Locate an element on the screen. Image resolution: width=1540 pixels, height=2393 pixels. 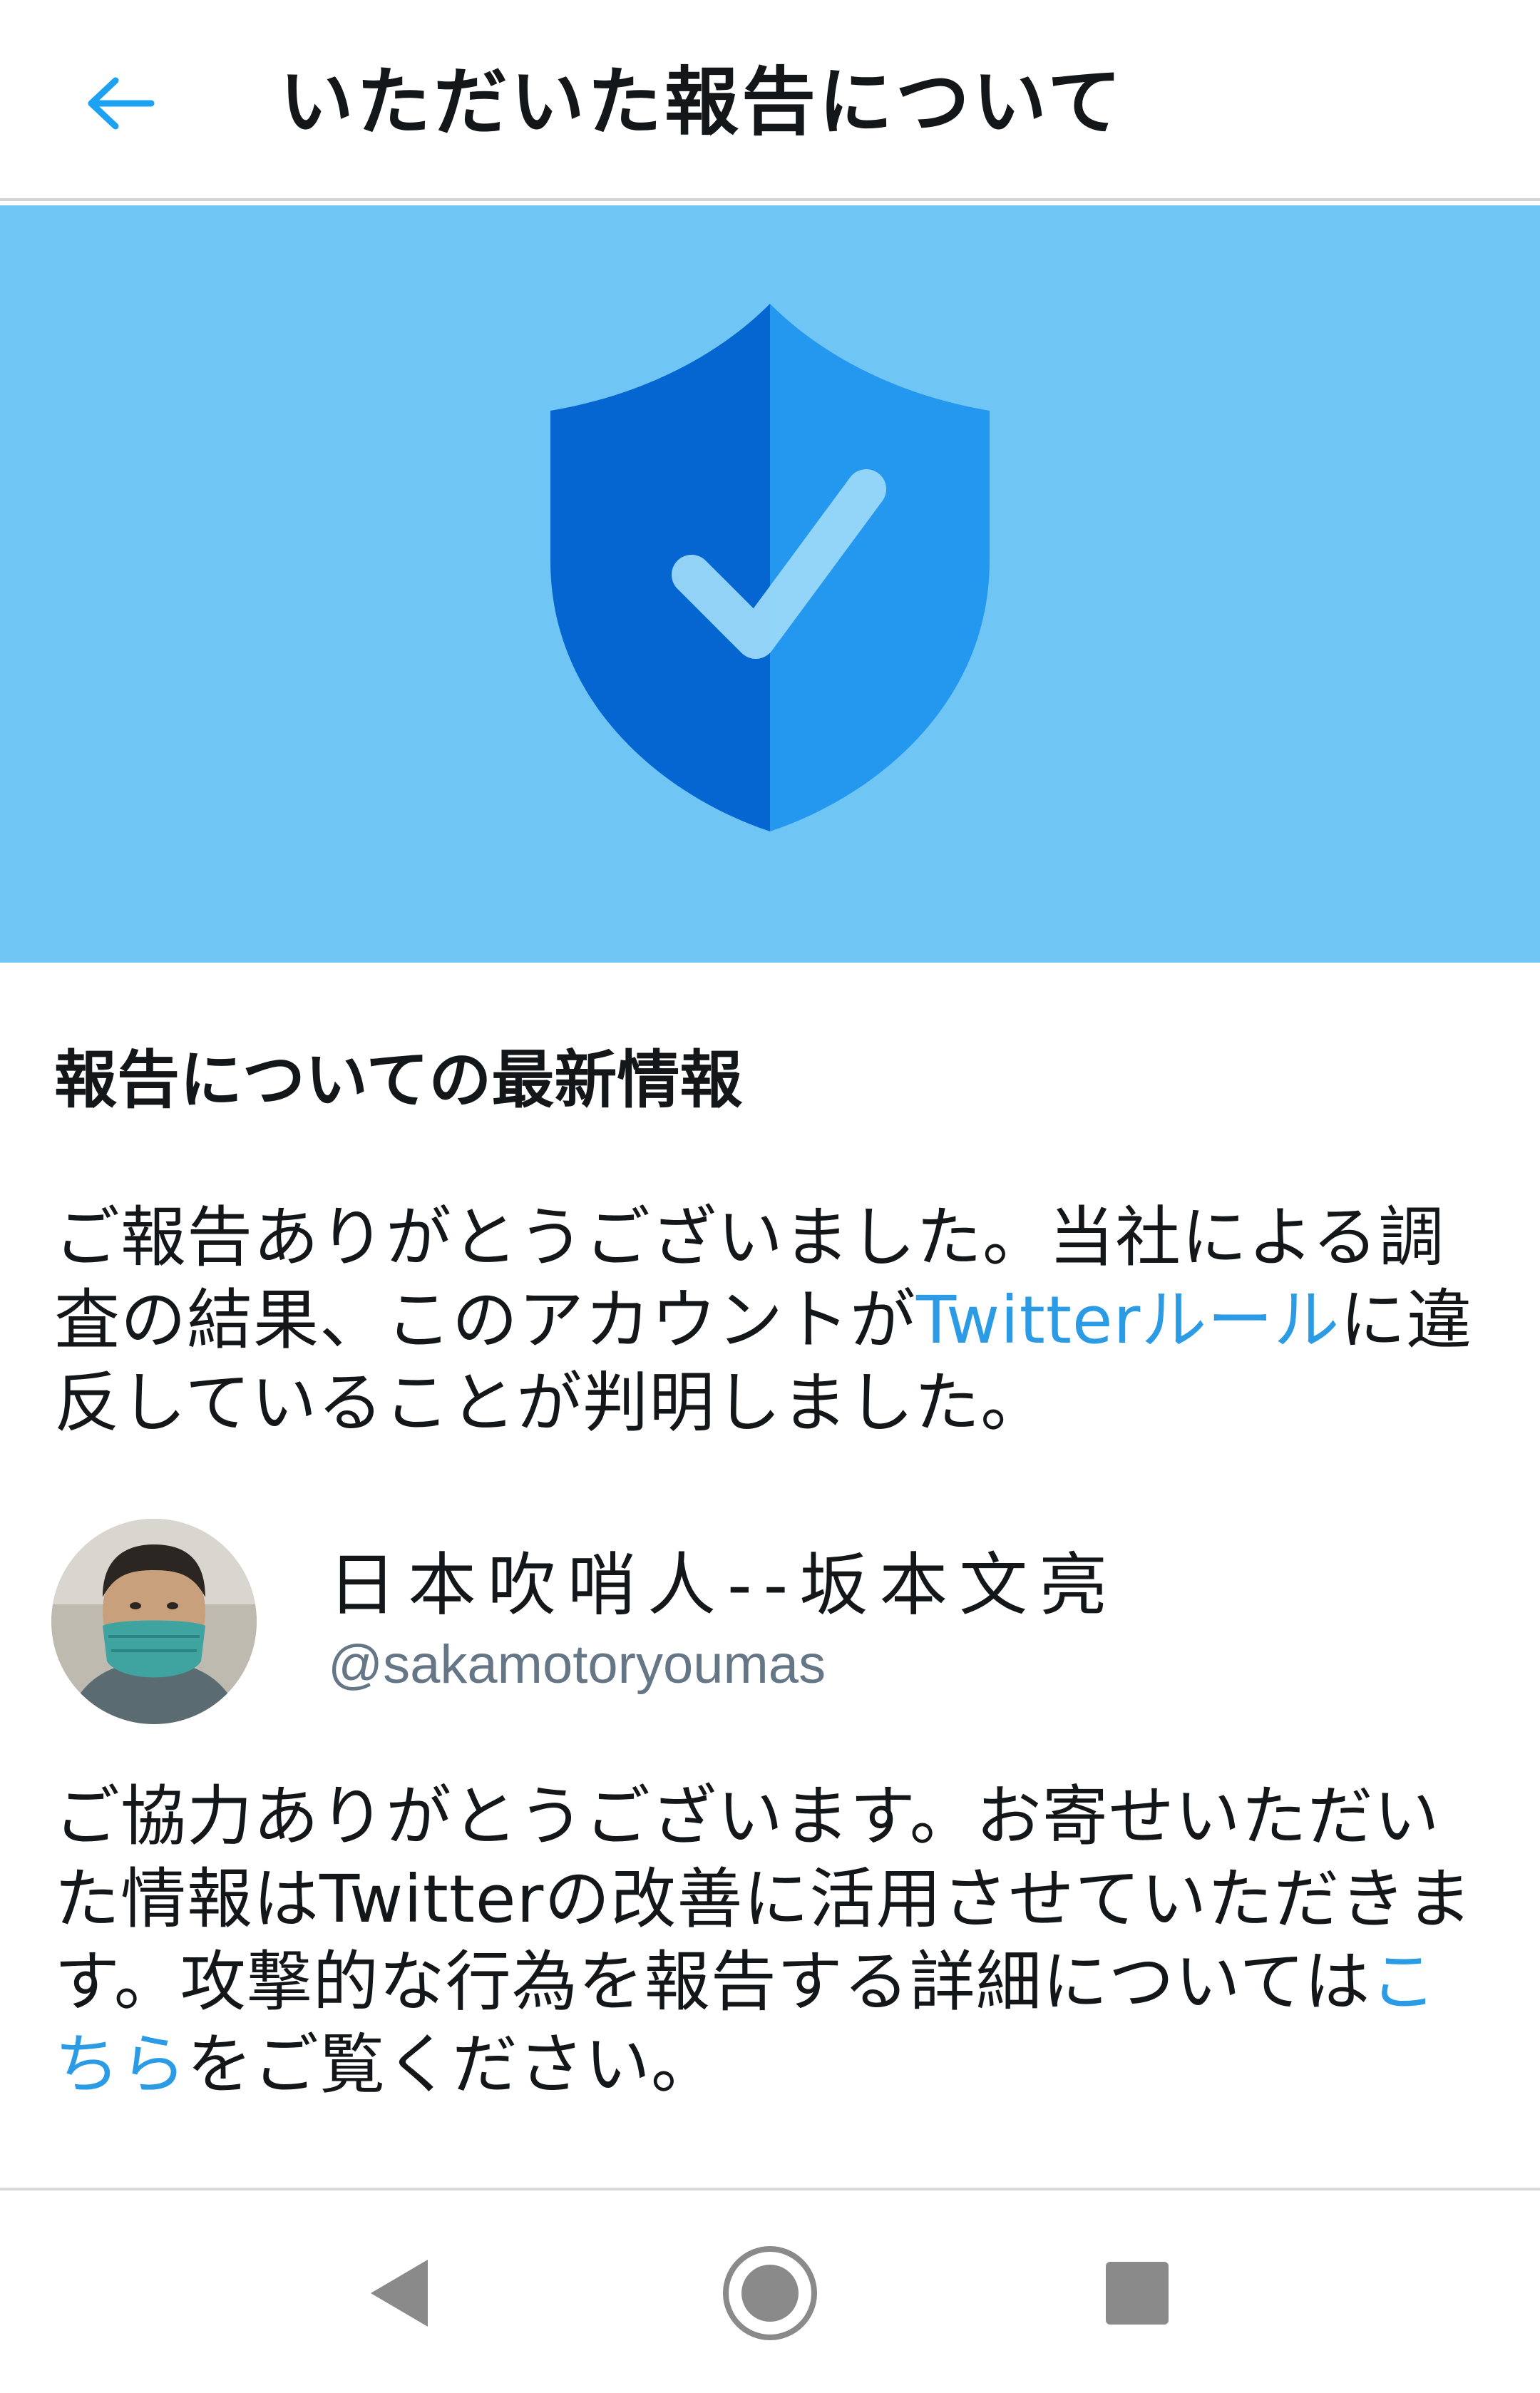
avatar-image is located at coordinates (154, 1621).